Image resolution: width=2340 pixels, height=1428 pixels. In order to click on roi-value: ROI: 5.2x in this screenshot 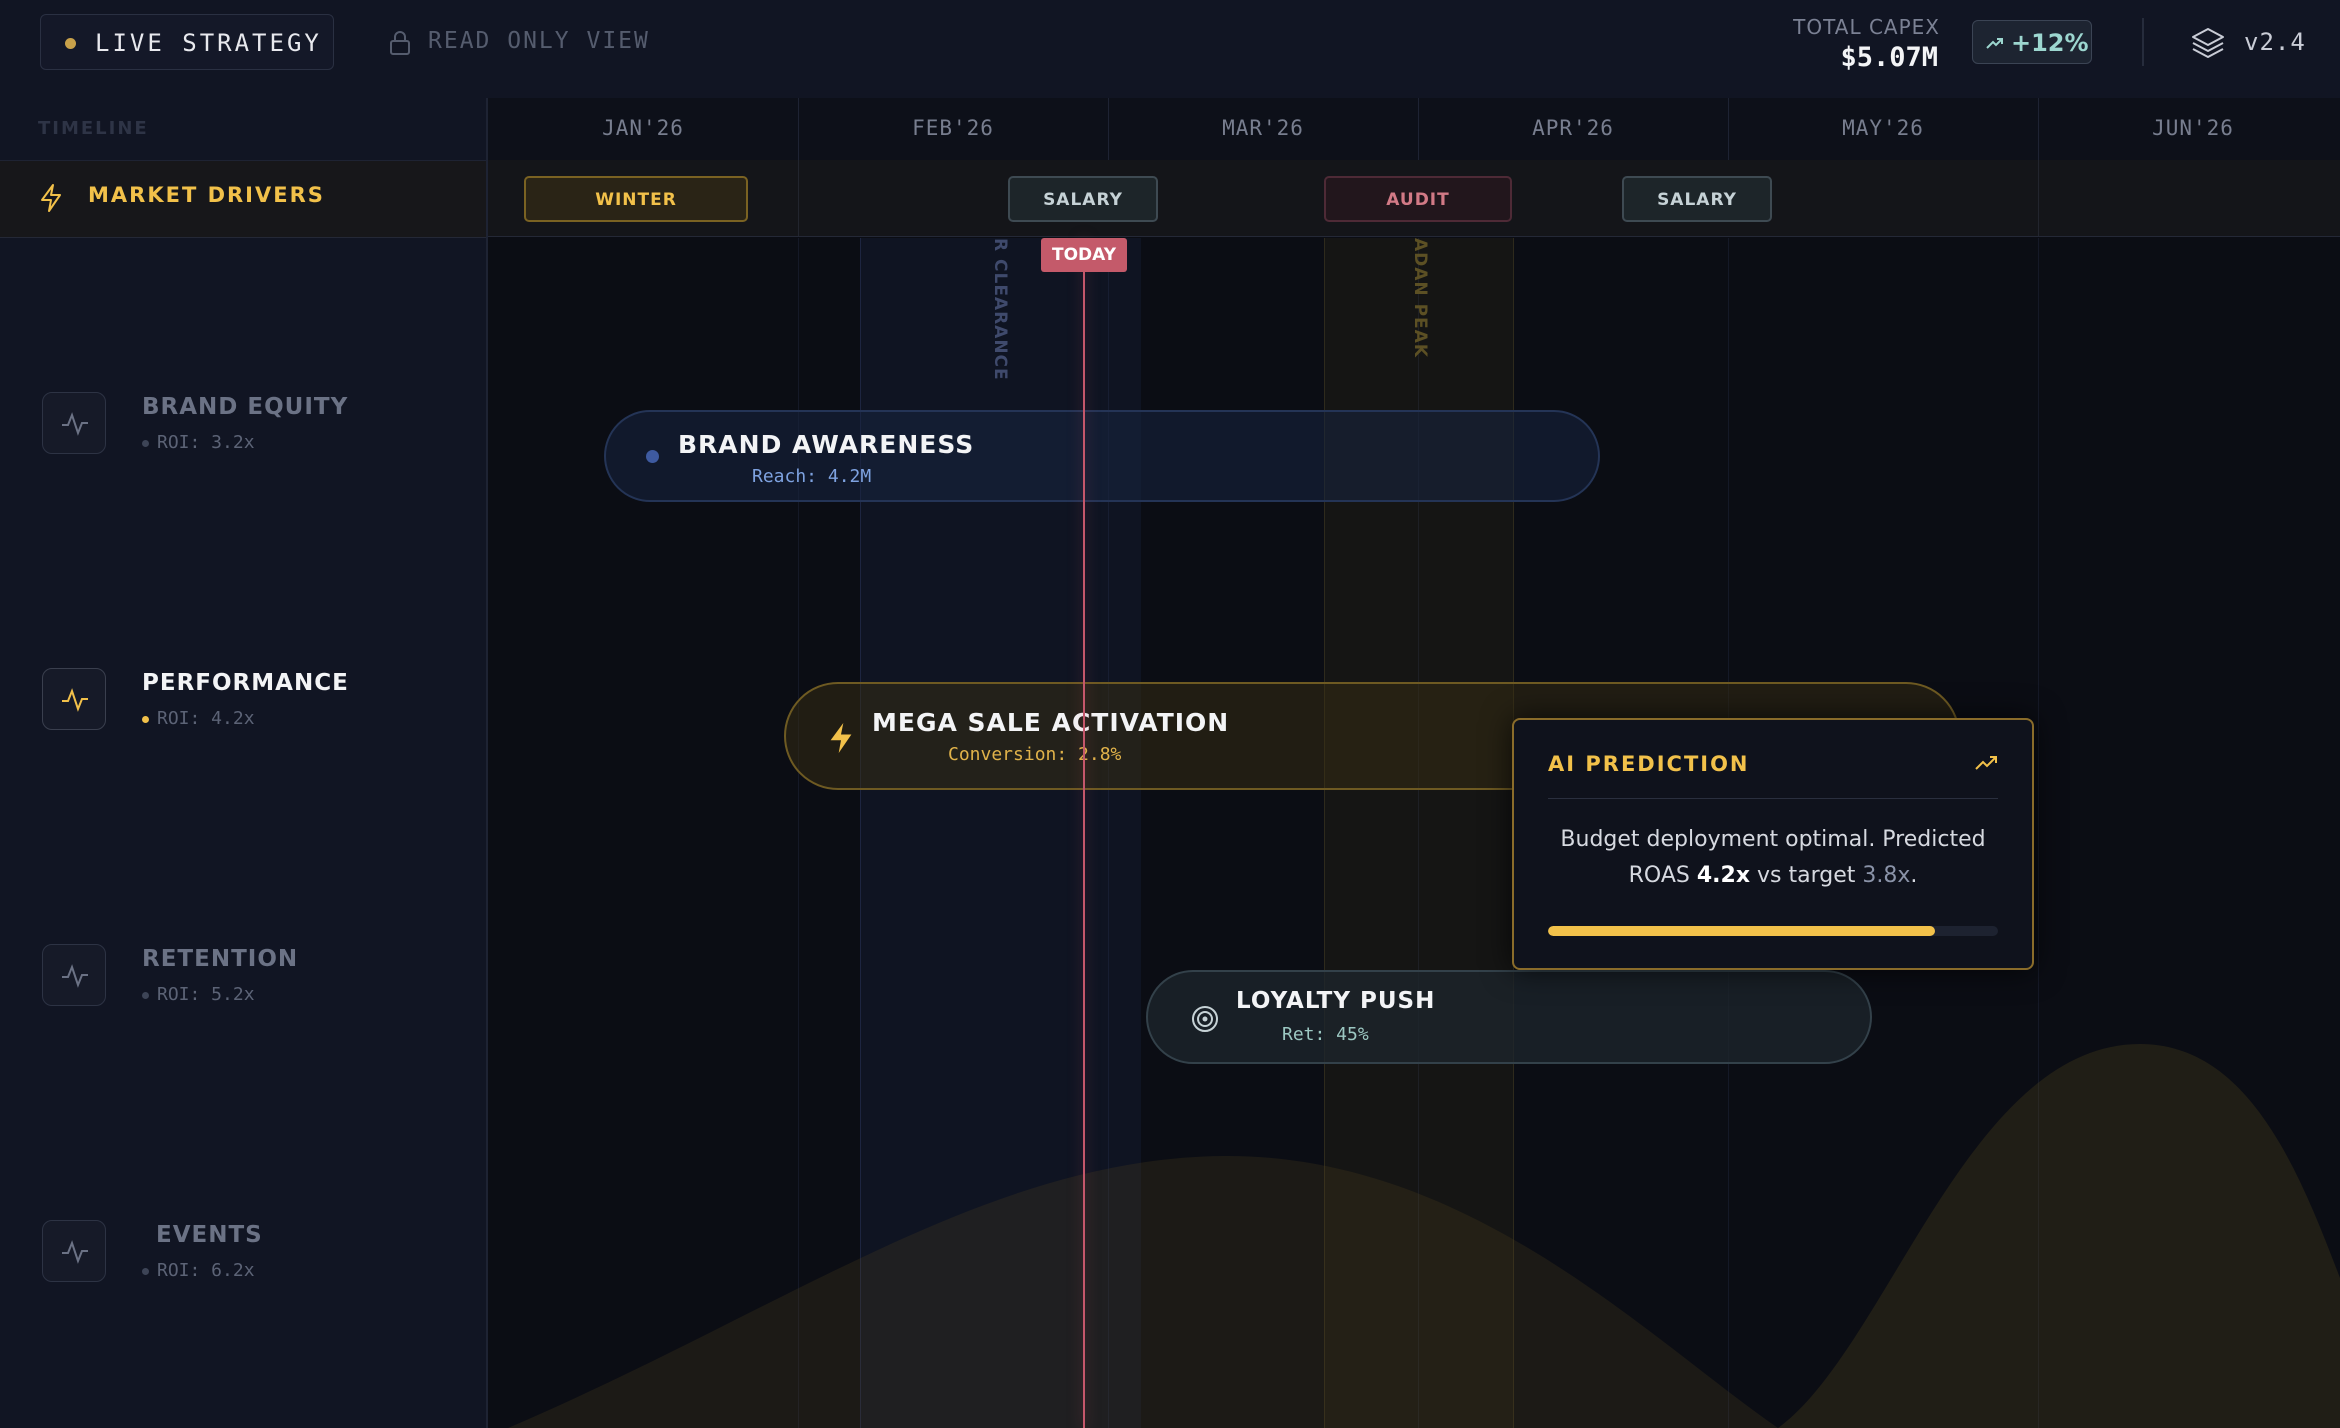, I will do `click(206, 994)`.